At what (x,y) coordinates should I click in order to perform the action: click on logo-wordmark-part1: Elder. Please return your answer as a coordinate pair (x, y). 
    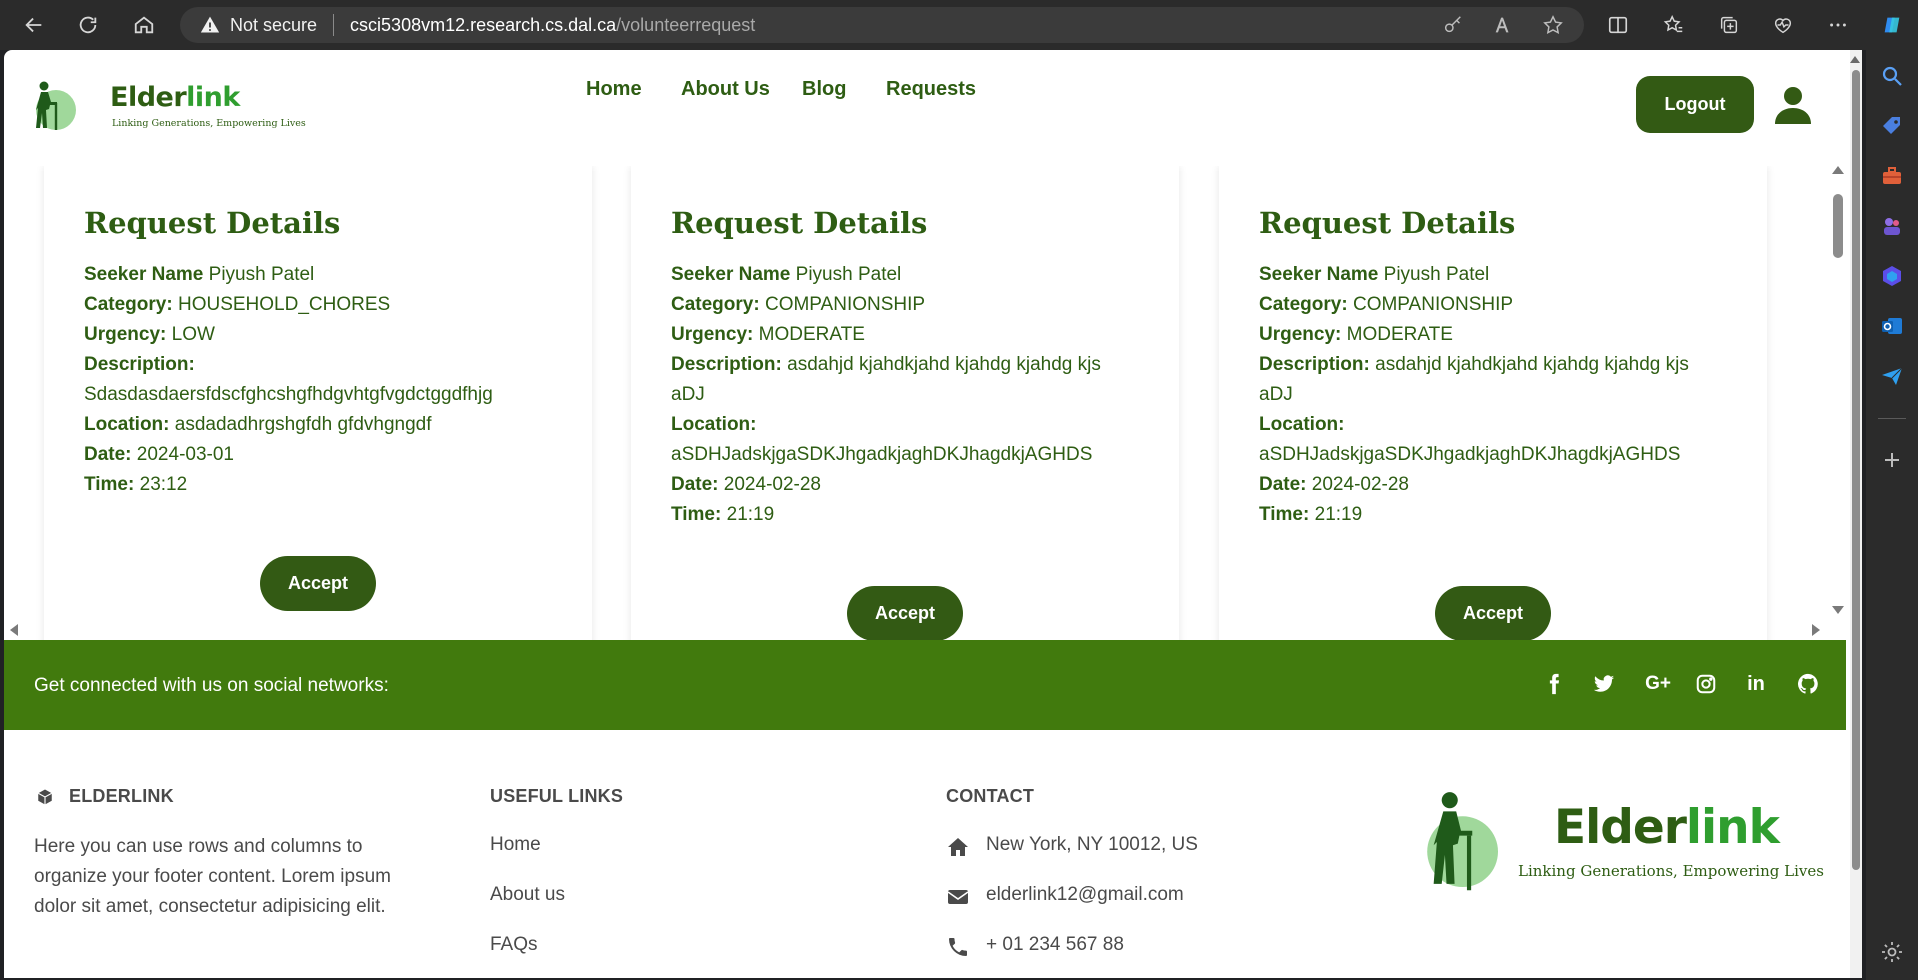
    Looking at the image, I should click on (148, 97).